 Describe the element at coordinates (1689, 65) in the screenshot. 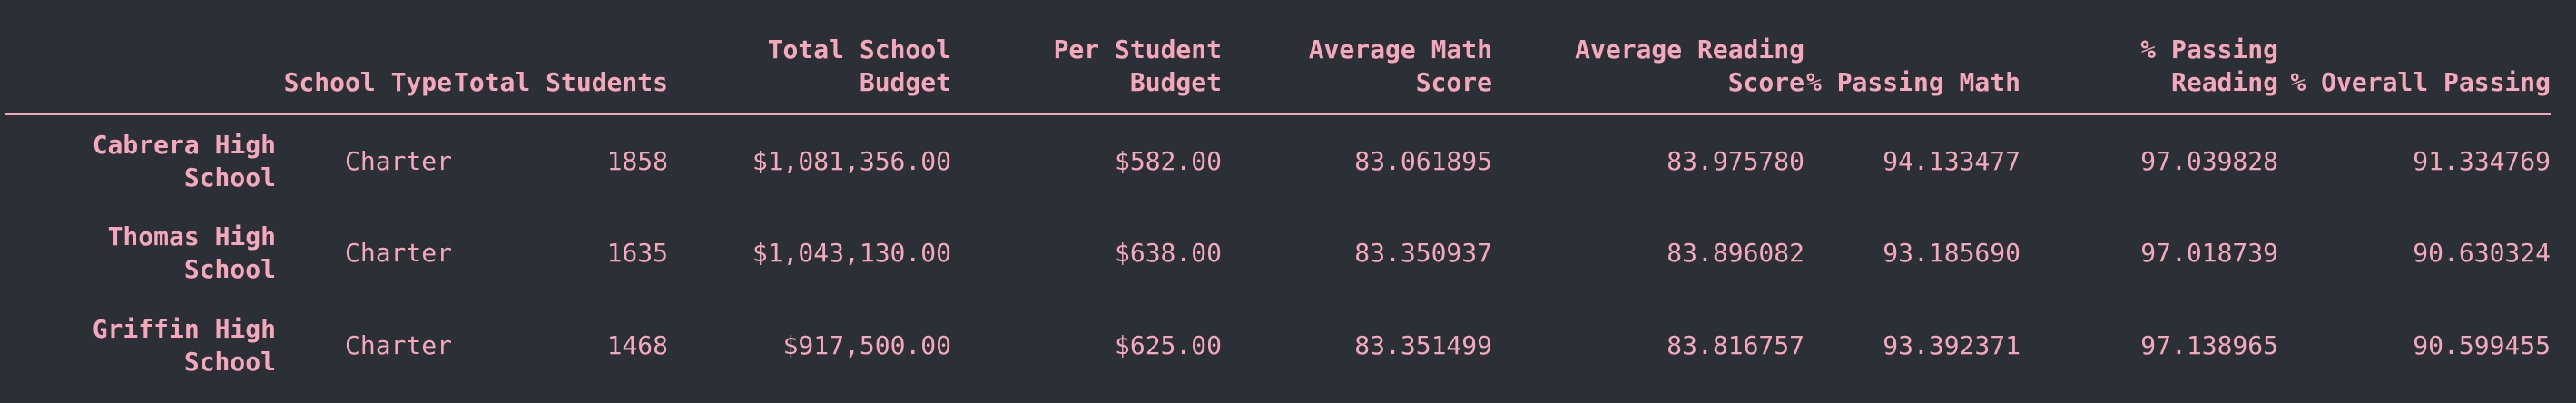

I see `column-header-average-reading-score: Average Reading Score` at that location.